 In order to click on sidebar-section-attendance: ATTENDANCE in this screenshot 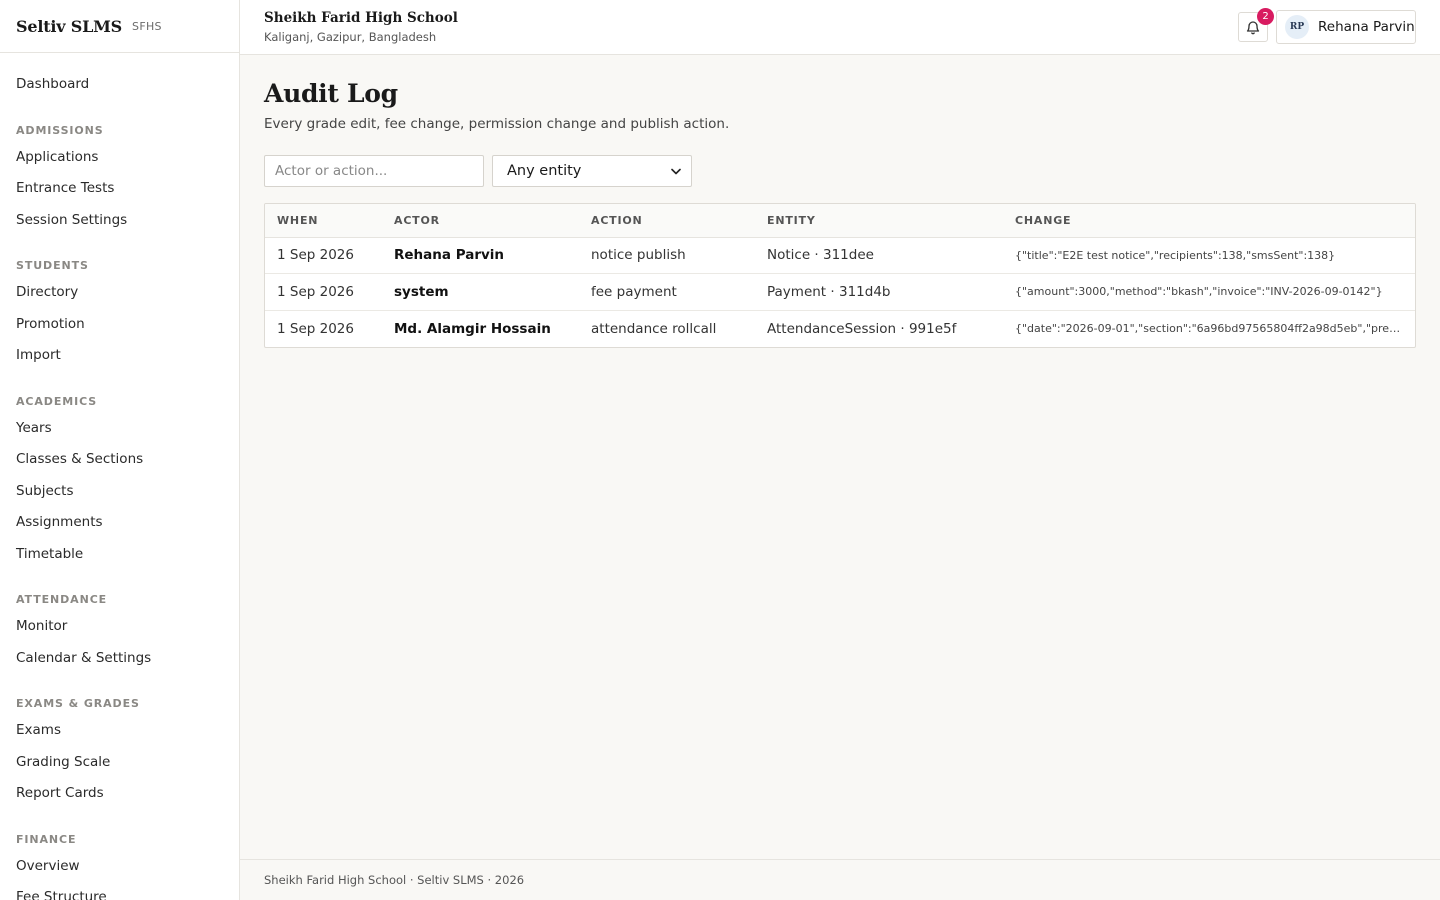, I will do `click(62, 599)`.